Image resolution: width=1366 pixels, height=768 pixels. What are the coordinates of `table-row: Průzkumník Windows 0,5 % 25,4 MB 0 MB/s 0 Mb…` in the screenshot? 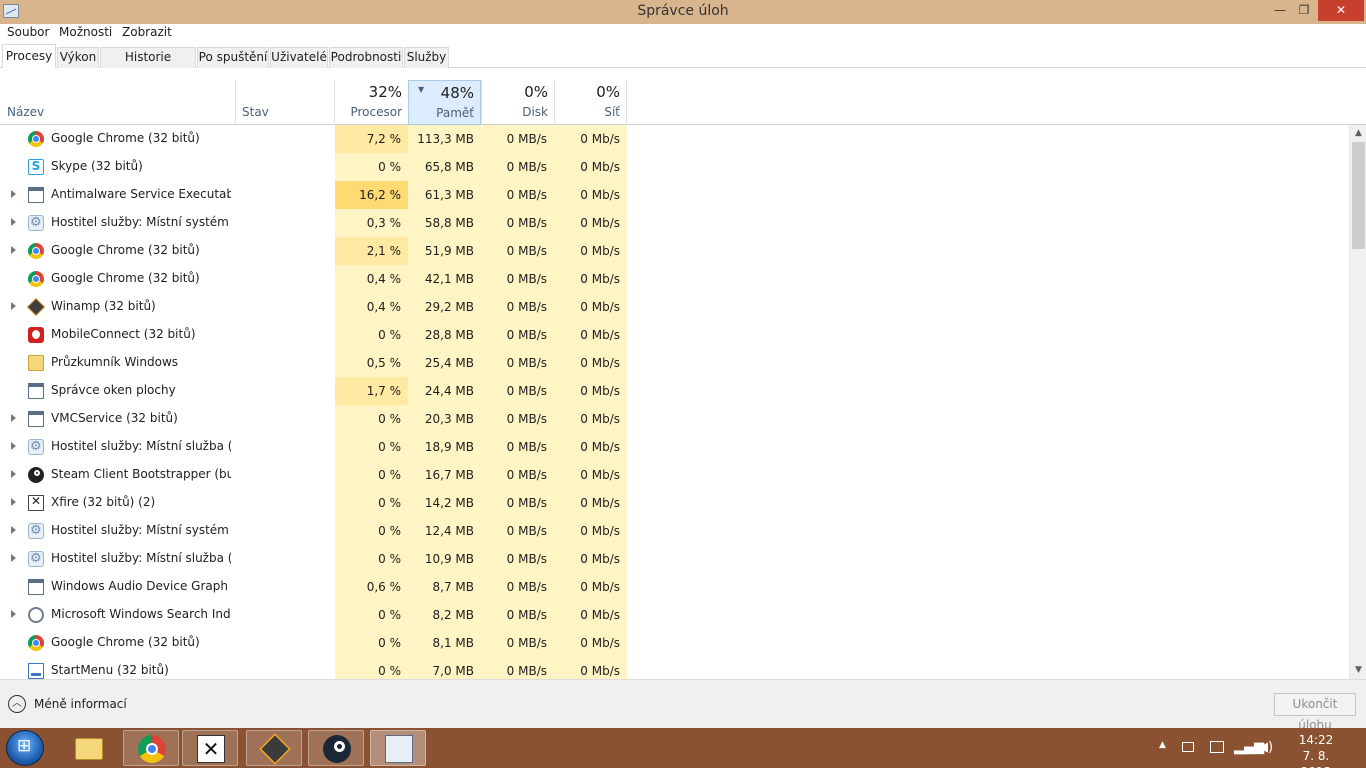 It's located at (674, 363).